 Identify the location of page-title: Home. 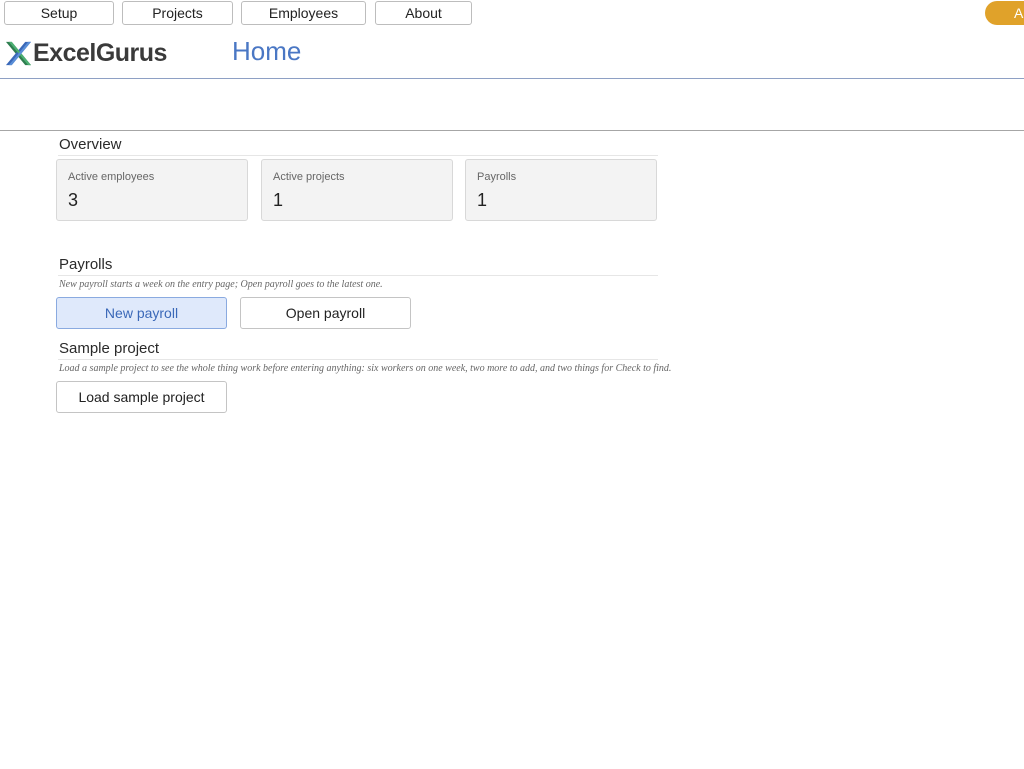
(267, 51).